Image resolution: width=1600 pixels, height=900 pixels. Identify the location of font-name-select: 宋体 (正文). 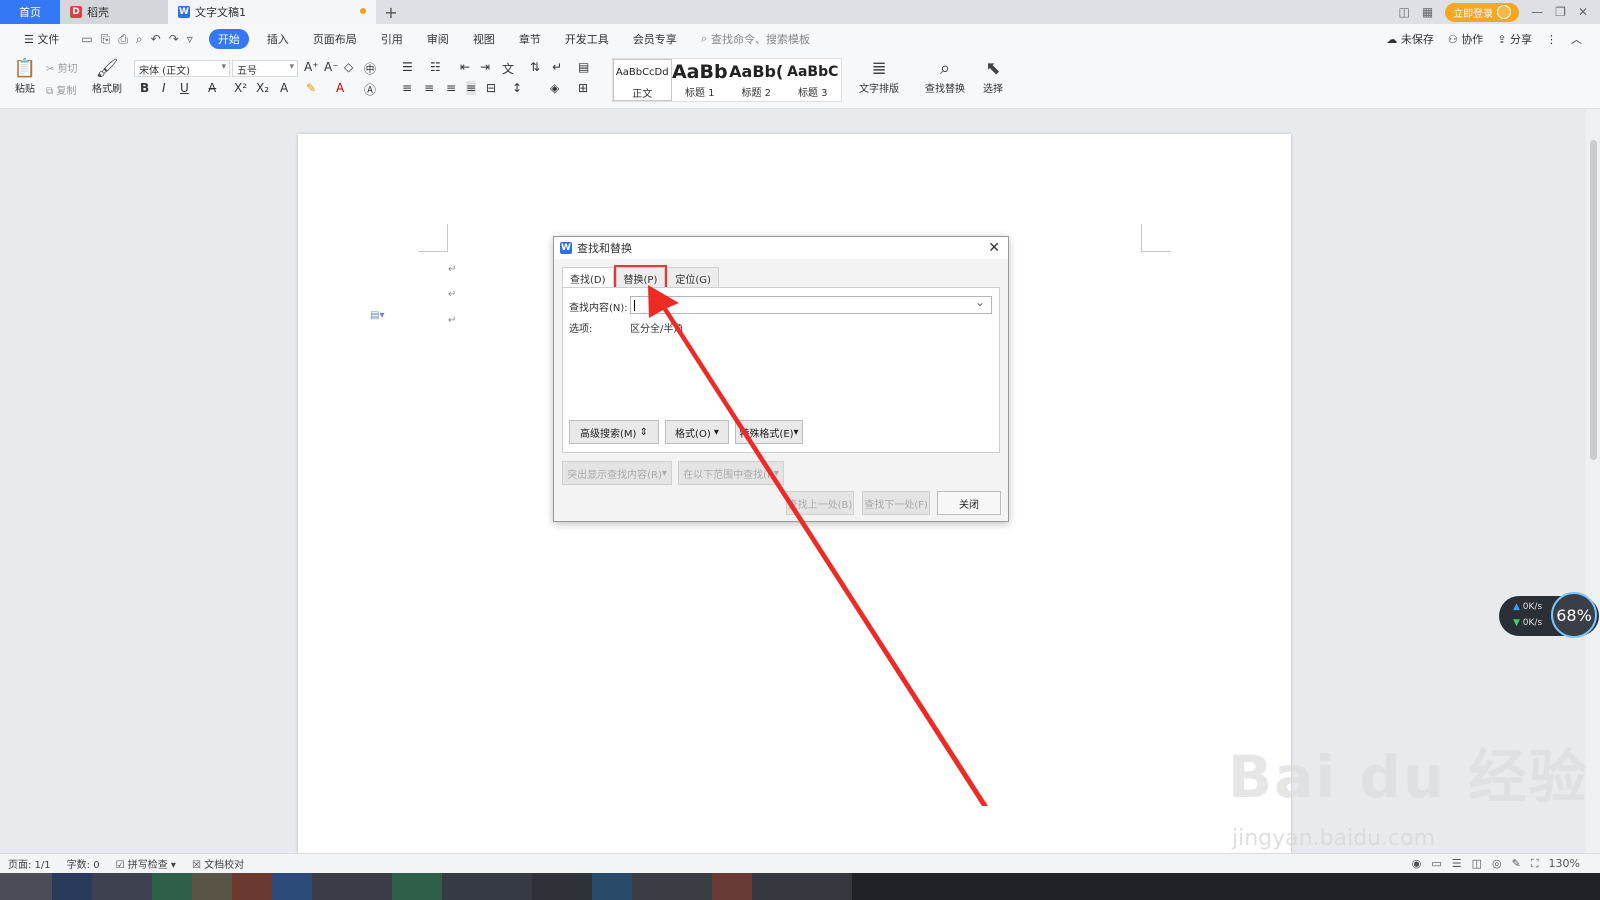
(182, 68).